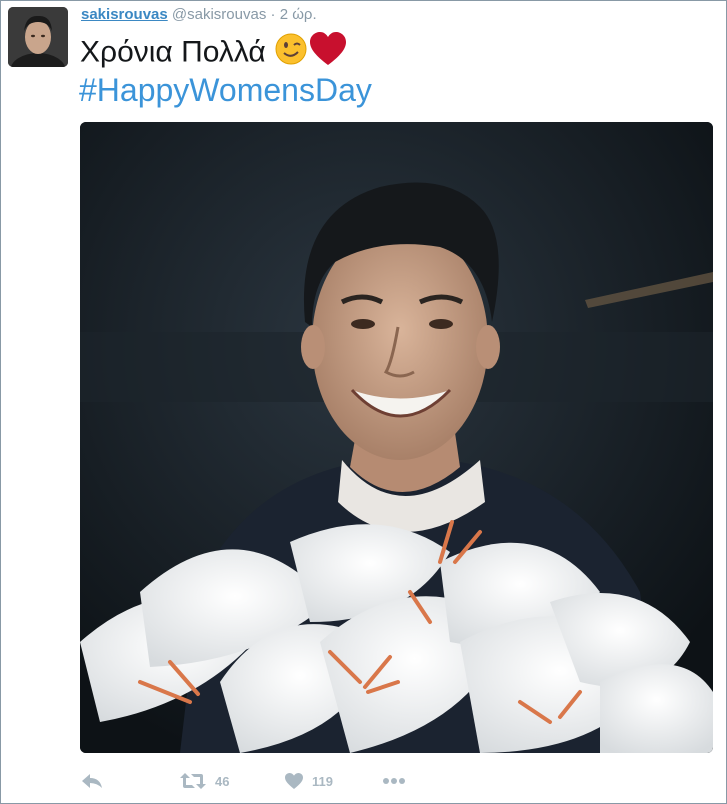  What do you see at coordinates (298, 14) in the screenshot?
I see `timestamp-link: 2 ώρ.` at bounding box center [298, 14].